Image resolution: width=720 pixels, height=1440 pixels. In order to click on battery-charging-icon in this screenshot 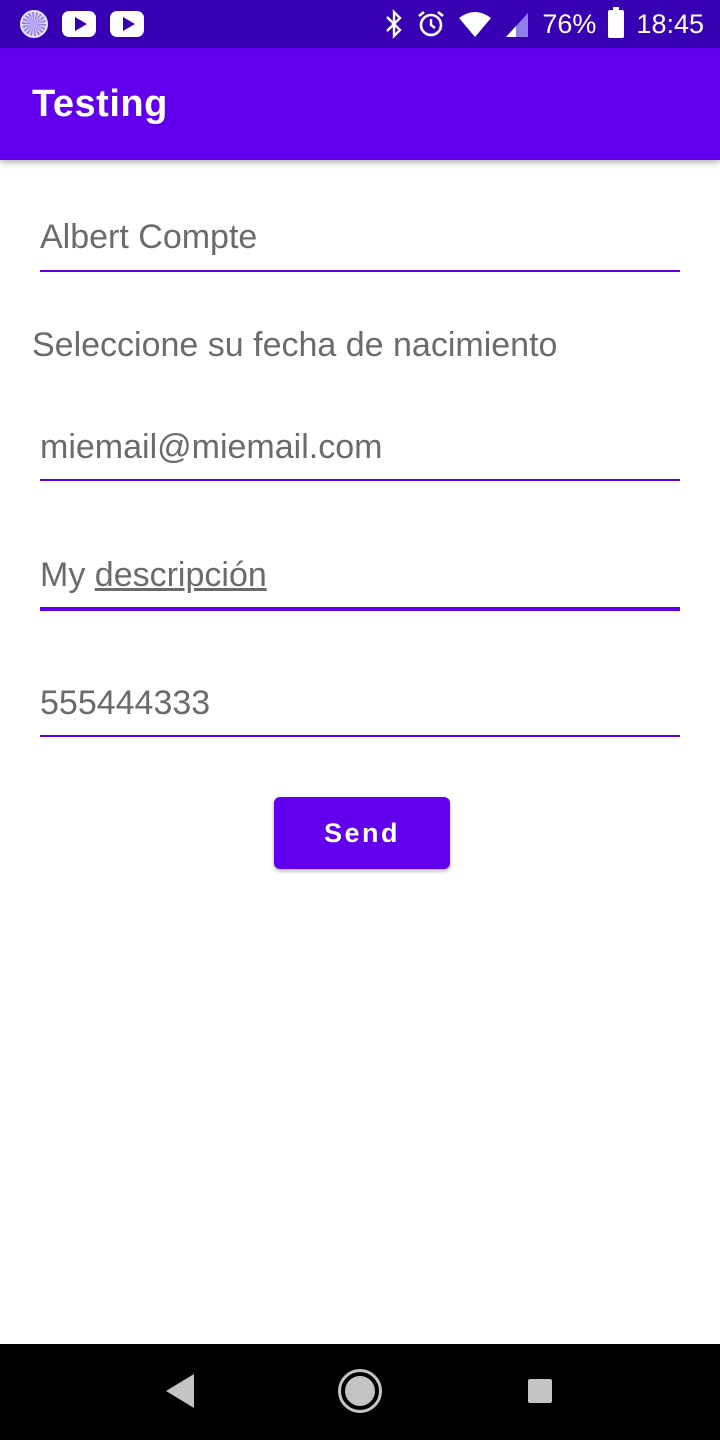, I will do `click(616, 22)`.